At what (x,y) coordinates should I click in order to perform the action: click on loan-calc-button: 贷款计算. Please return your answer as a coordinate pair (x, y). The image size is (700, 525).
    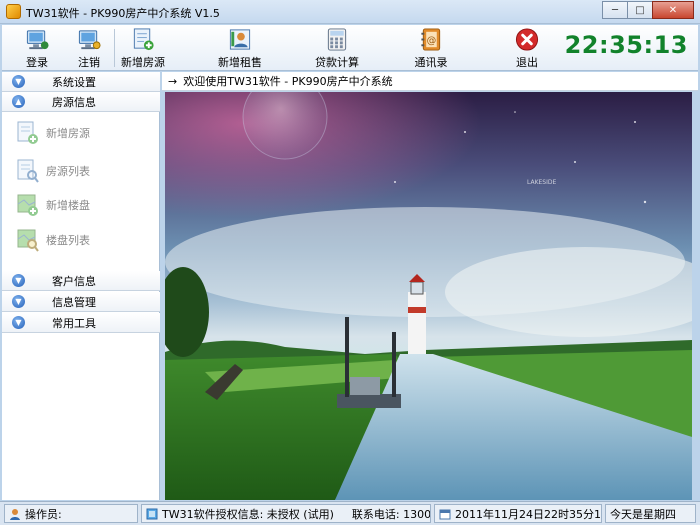
    Looking at the image, I should click on (337, 48).